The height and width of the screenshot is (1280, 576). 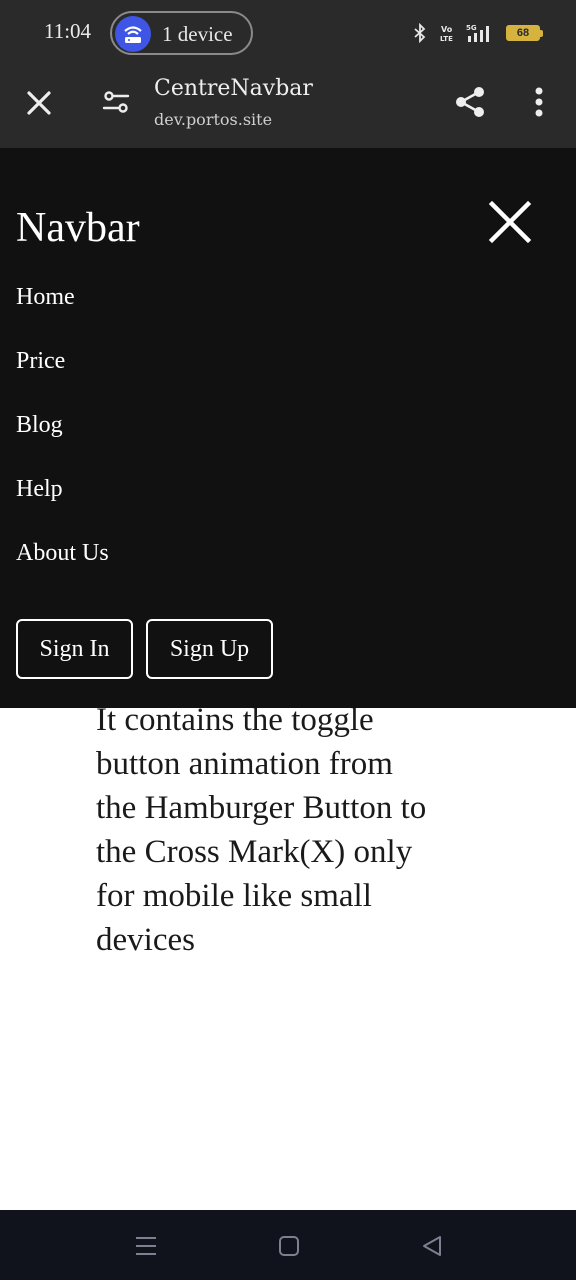 I want to click on recents-icon, so click(x=146, y=1246).